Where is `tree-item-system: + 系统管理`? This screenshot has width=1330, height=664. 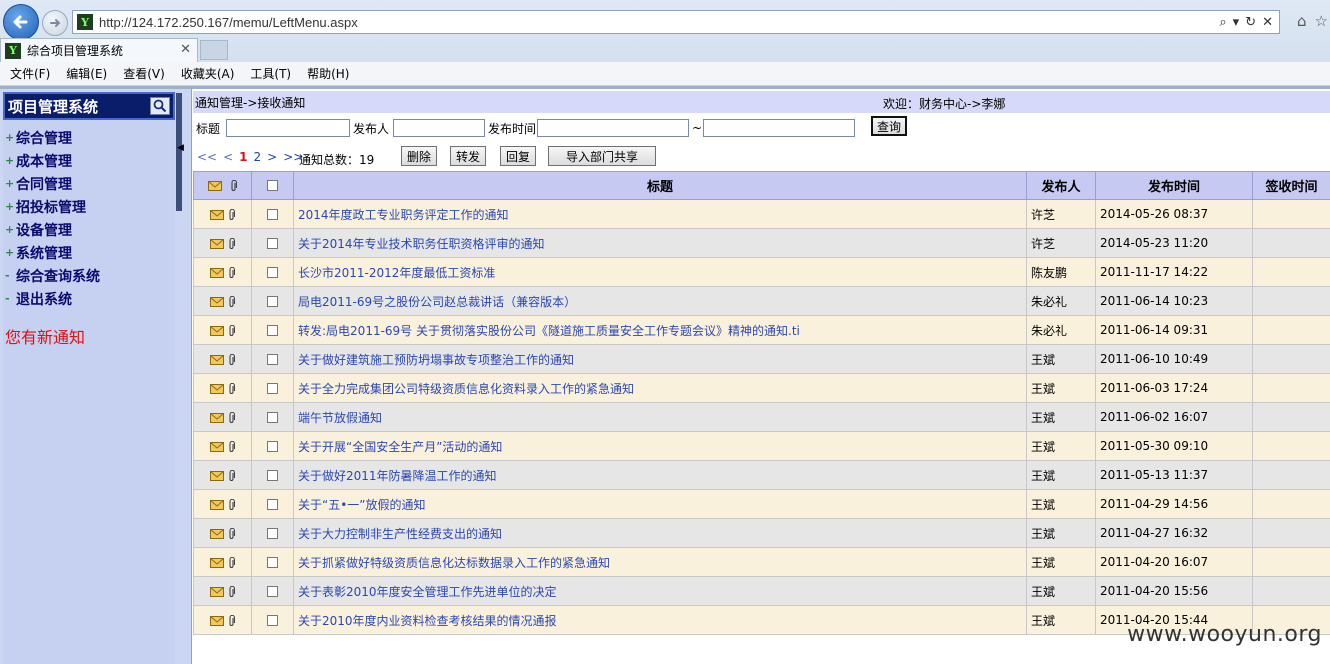 tree-item-system: + 系统管理 is located at coordinates (52, 252).